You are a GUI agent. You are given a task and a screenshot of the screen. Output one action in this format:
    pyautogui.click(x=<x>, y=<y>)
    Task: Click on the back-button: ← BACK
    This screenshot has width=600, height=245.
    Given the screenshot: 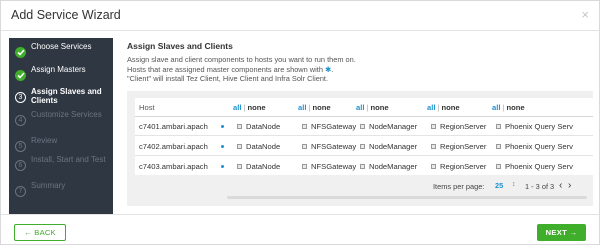 What is the action you would take?
    pyautogui.click(x=40, y=232)
    